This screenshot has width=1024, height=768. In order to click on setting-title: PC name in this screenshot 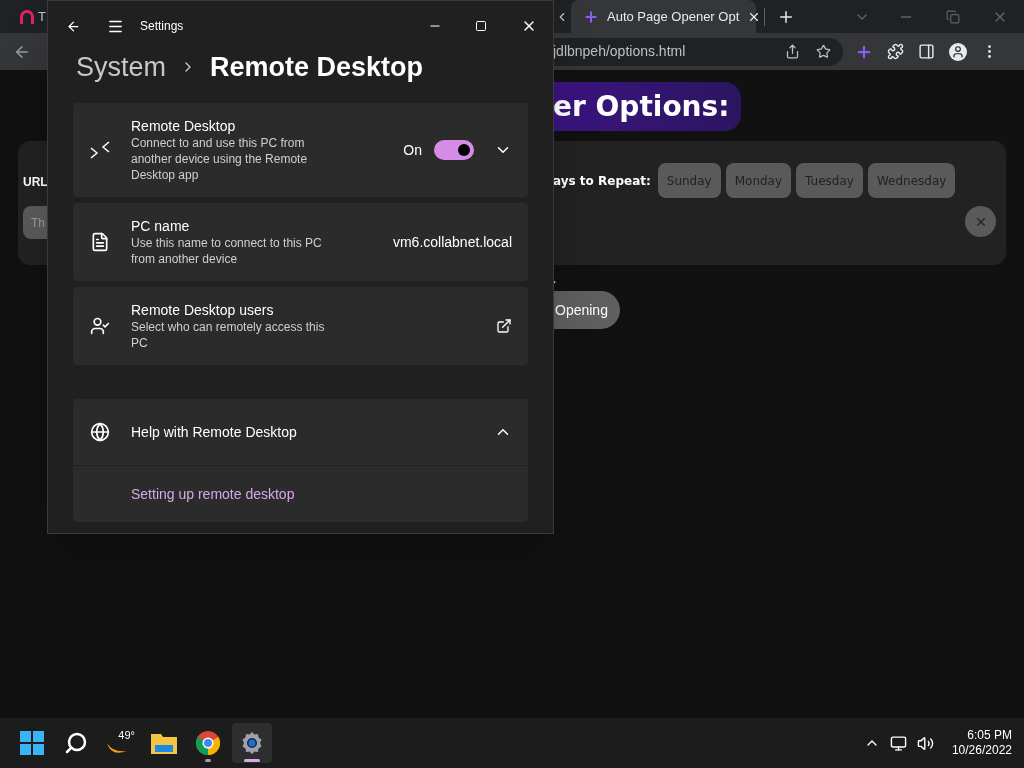, I will do `click(161, 226)`.